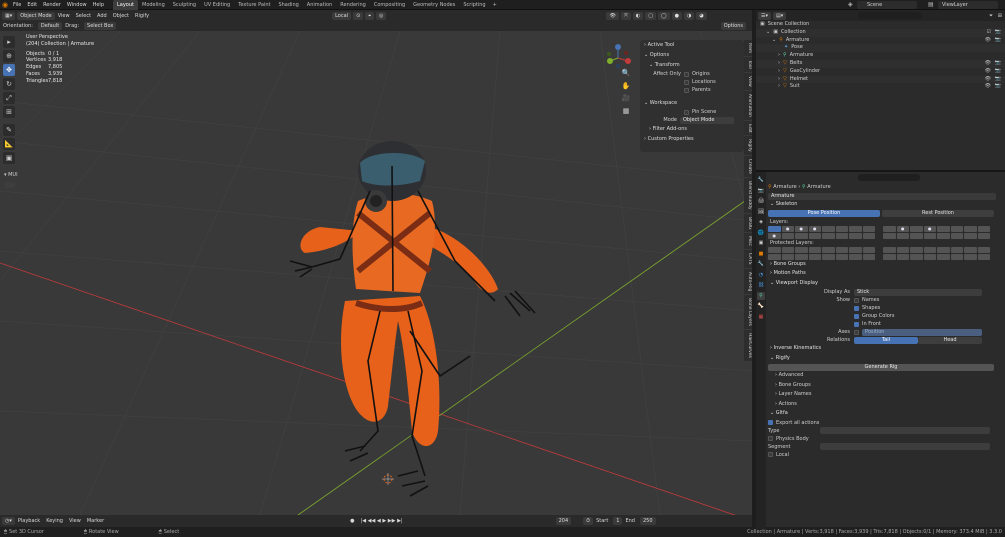  What do you see at coordinates (770, 454) in the screenshot?
I see `local-checkbox` at bounding box center [770, 454].